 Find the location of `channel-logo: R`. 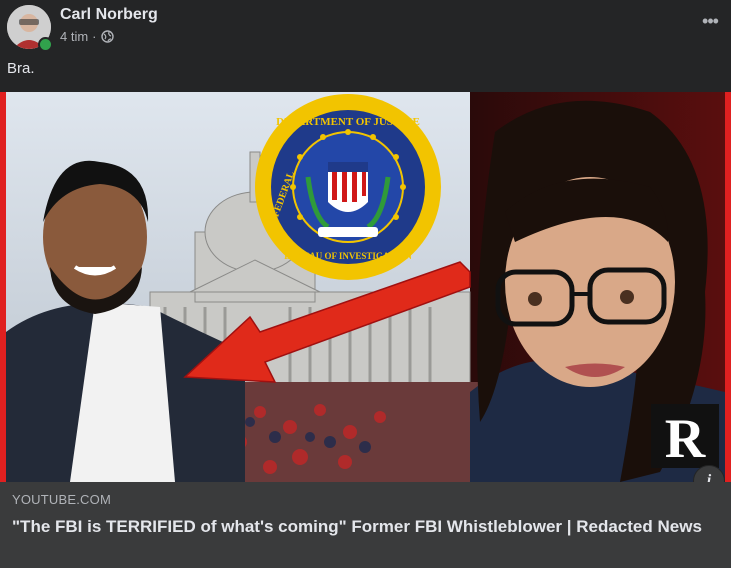

channel-logo: R is located at coordinates (685, 439).